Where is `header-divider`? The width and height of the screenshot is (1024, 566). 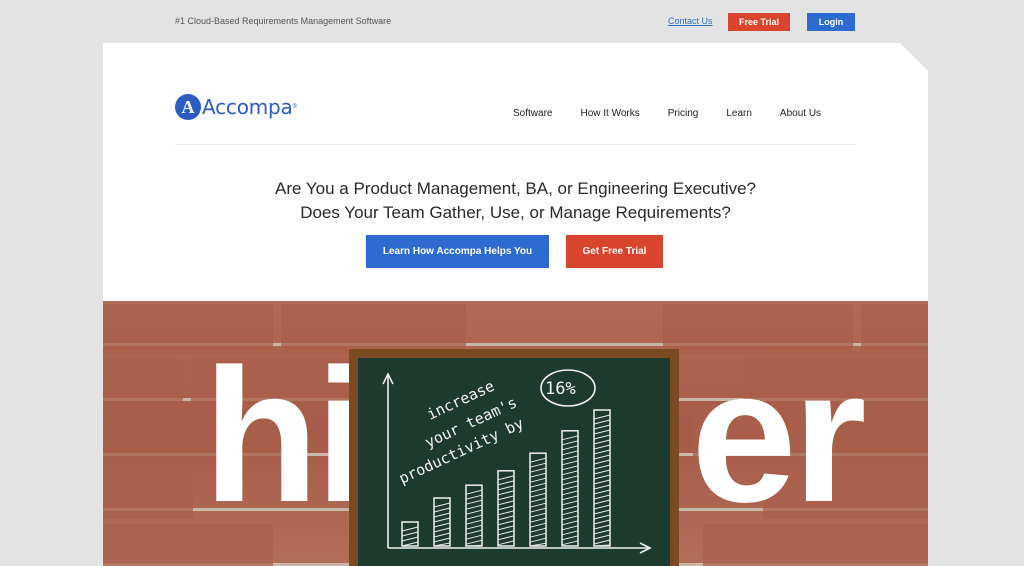
header-divider is located at coordinates (515, 144).